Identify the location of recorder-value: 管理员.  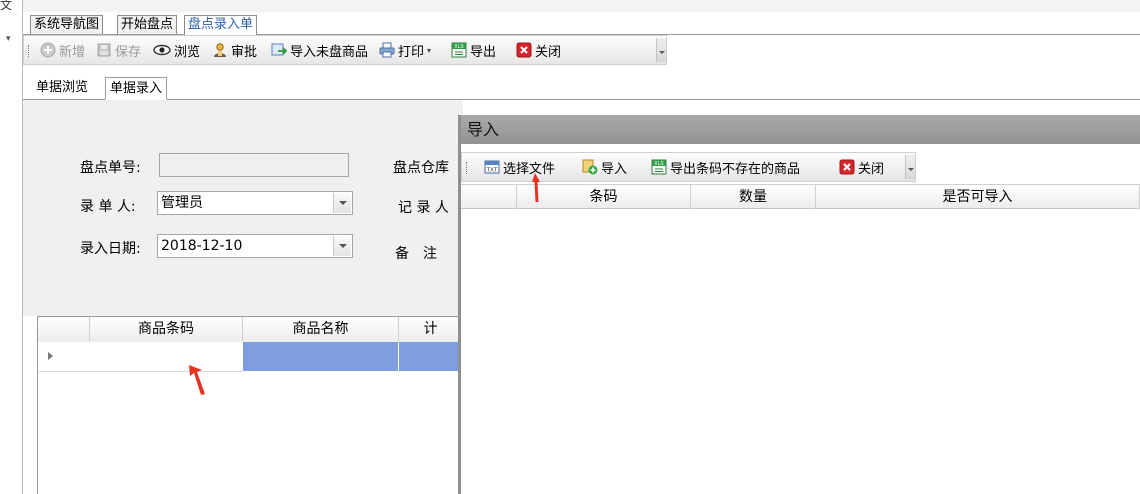
(182, 203).